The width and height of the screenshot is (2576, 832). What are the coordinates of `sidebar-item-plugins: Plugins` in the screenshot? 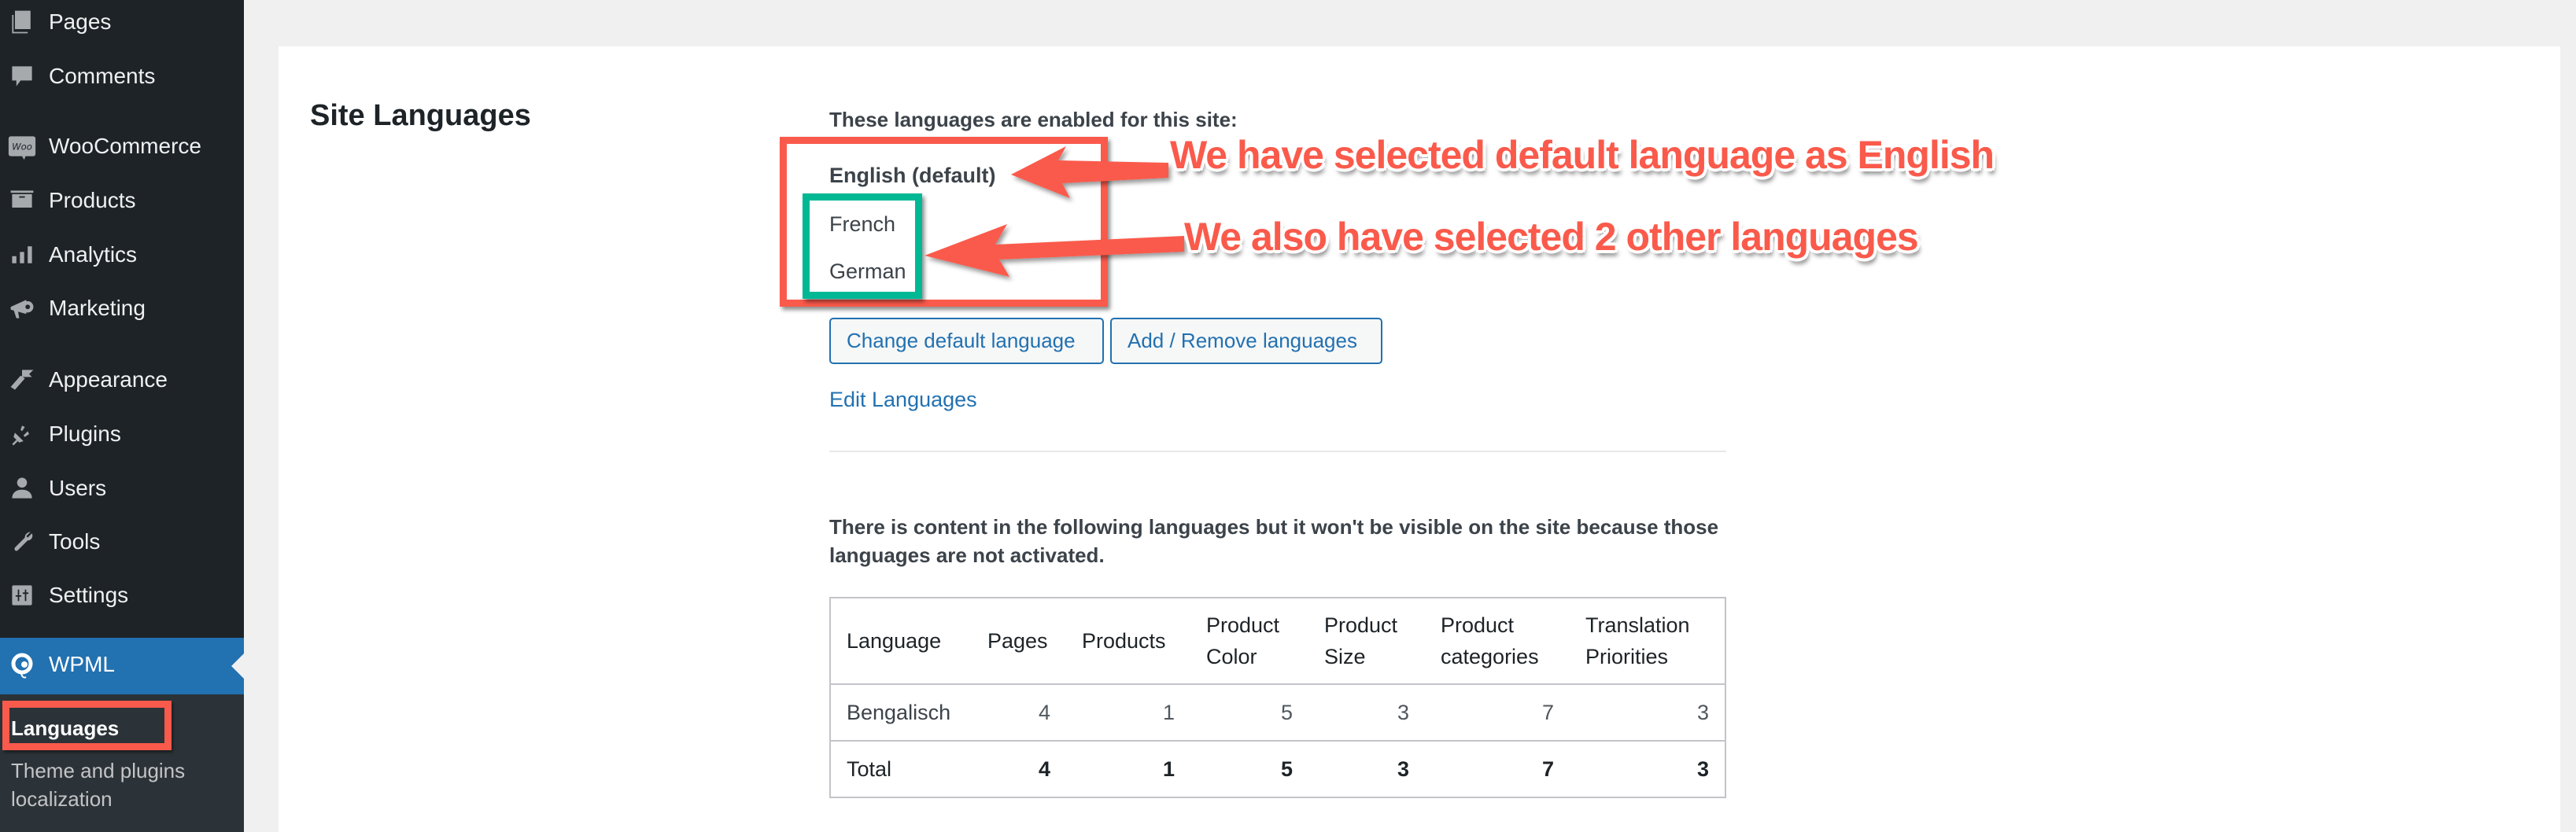 It's located at (122, 434).